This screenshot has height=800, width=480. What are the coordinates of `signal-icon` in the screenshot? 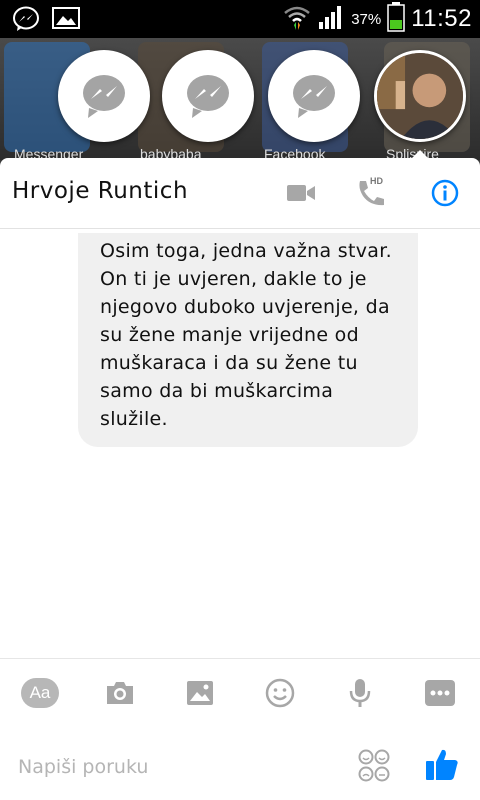 It's located at (331, 19).